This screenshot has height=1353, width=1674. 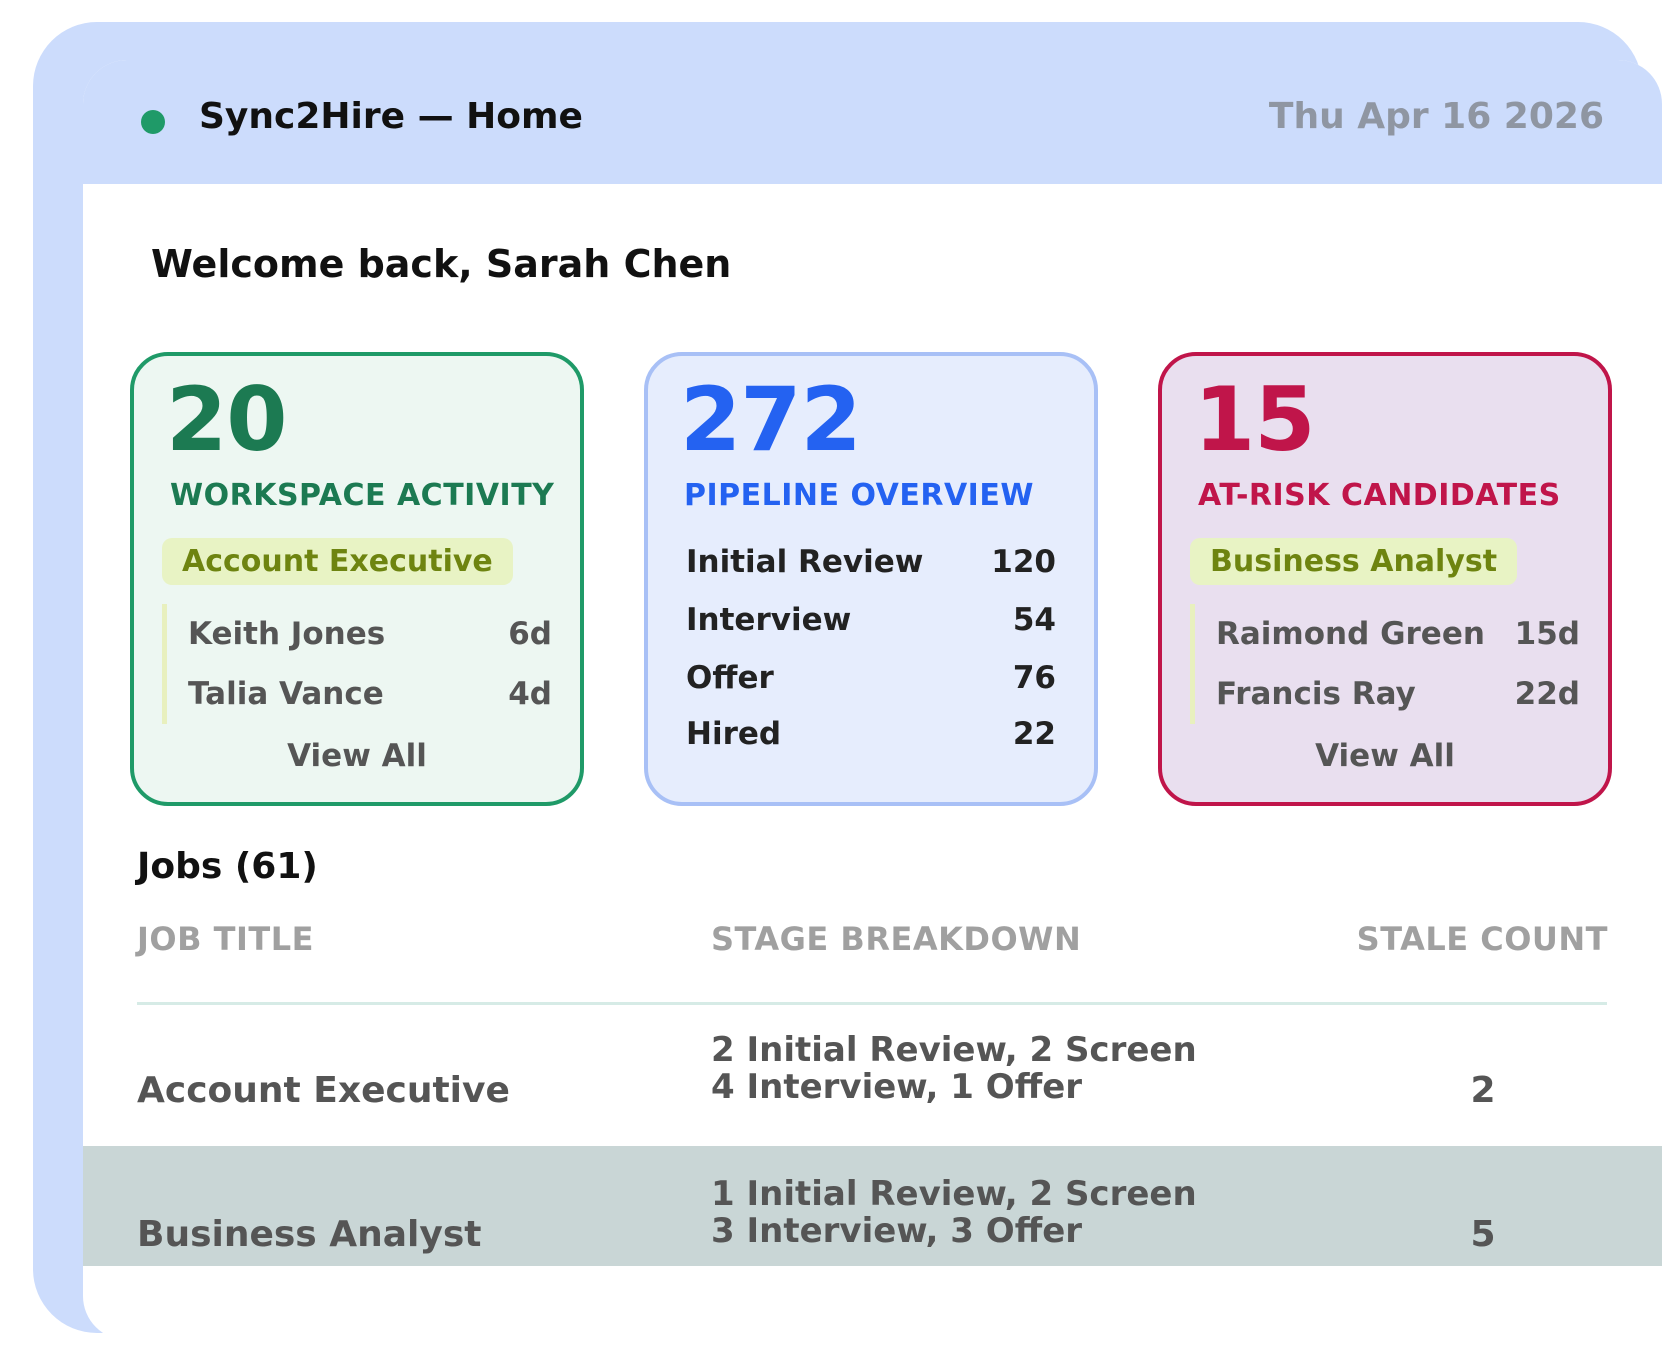 What do you see at coordinates (871, 736) in the screenshot?
I see `pipeline-stage-row: Hired 22` at bounding box center [871, 736].